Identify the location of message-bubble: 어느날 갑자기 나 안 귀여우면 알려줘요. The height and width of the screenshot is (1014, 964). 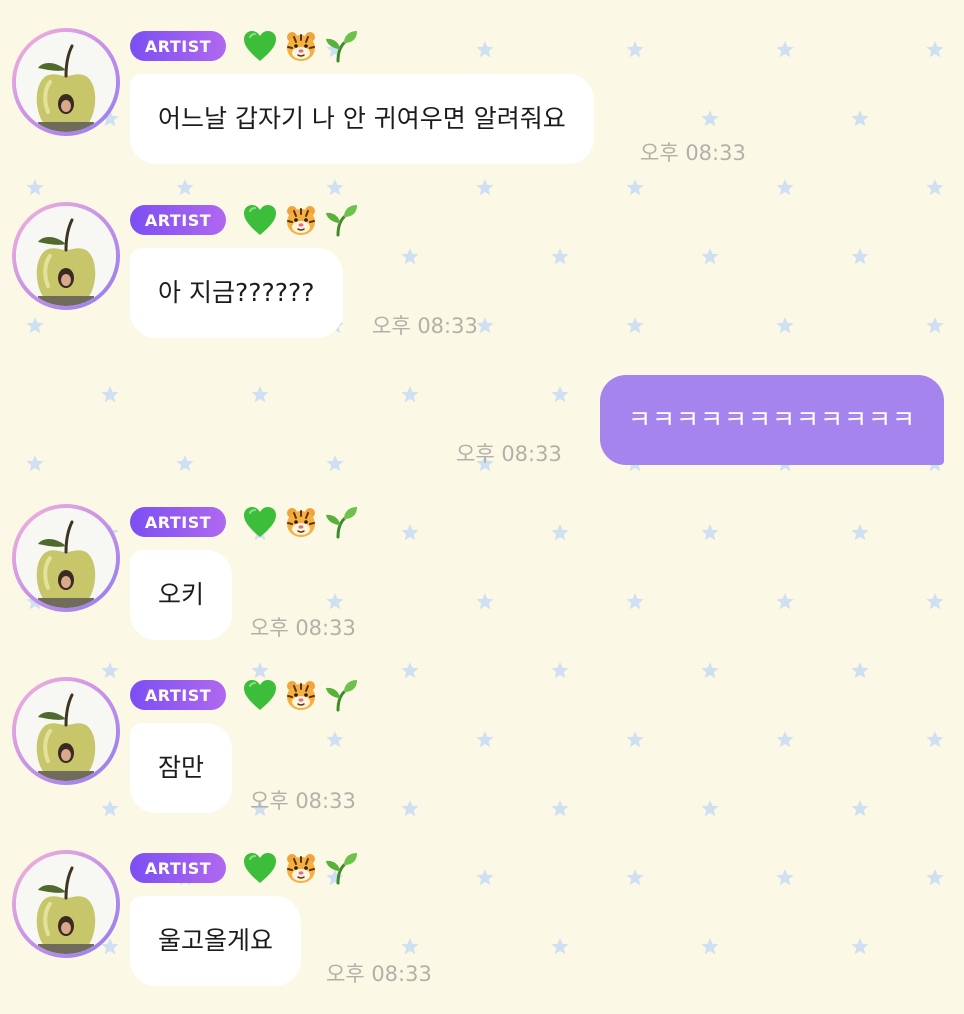
(362, 119).